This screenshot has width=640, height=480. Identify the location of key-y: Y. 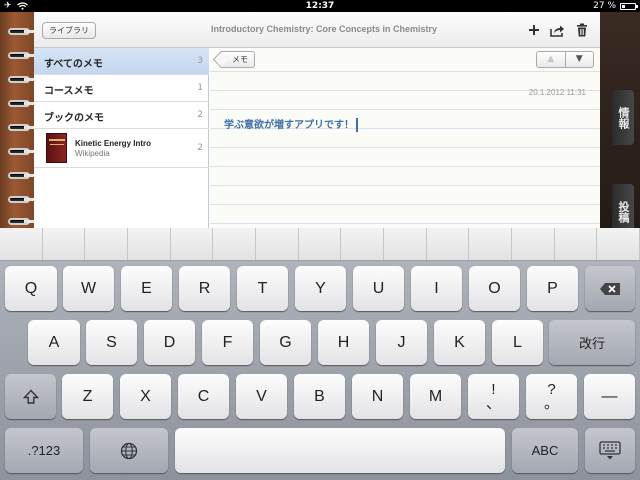
(320, 288).